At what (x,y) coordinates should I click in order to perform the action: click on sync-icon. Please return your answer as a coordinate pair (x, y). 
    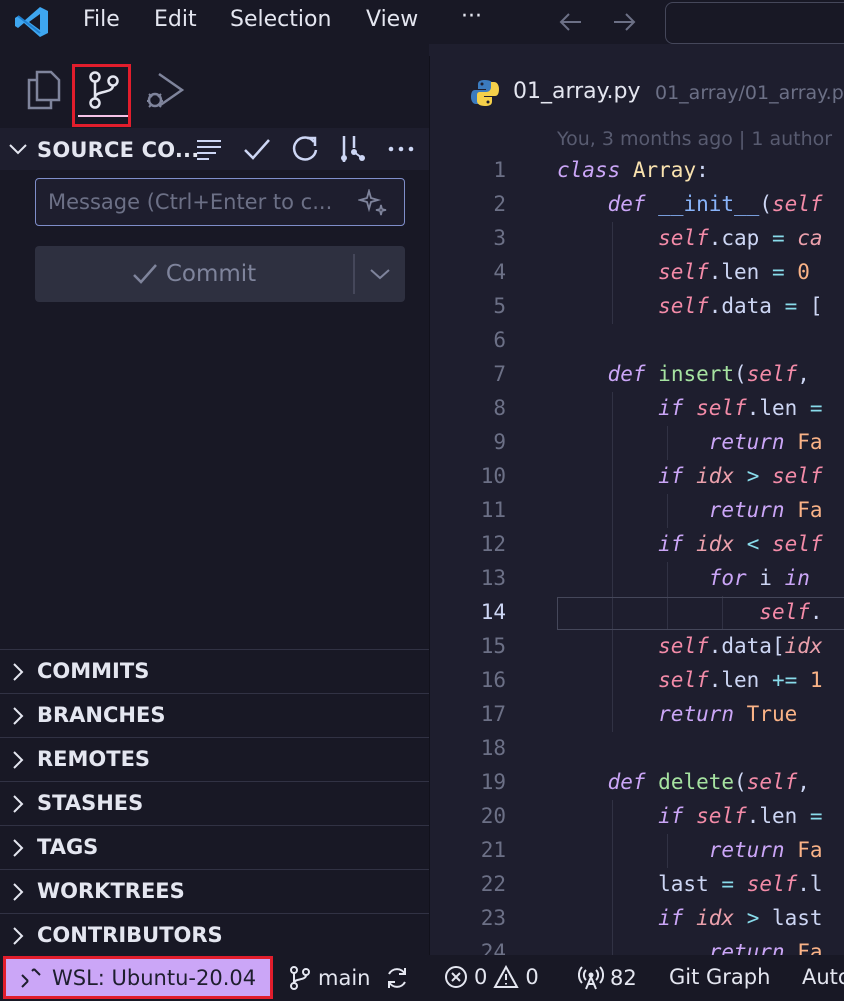
    Looking at the image, I should click on (397, 978).